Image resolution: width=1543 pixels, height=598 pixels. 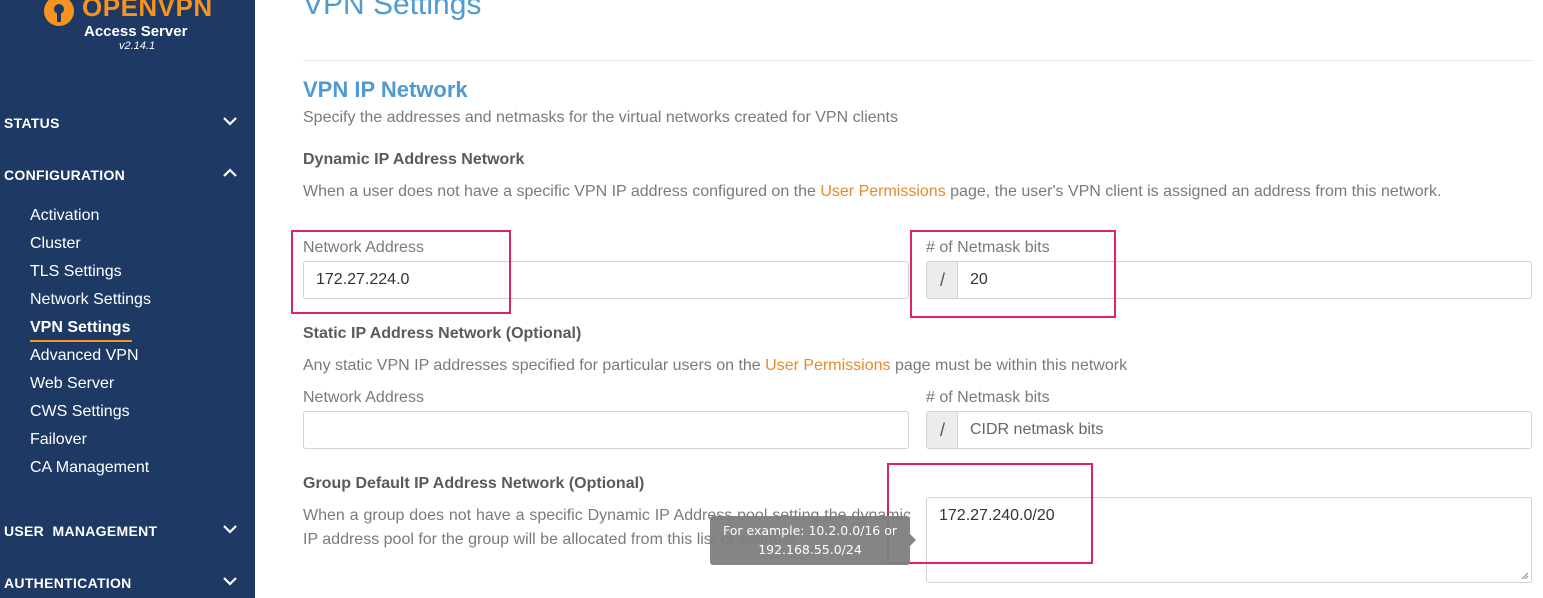 I want to click on version-label: v2.14.1, so click(x=137, y=46).